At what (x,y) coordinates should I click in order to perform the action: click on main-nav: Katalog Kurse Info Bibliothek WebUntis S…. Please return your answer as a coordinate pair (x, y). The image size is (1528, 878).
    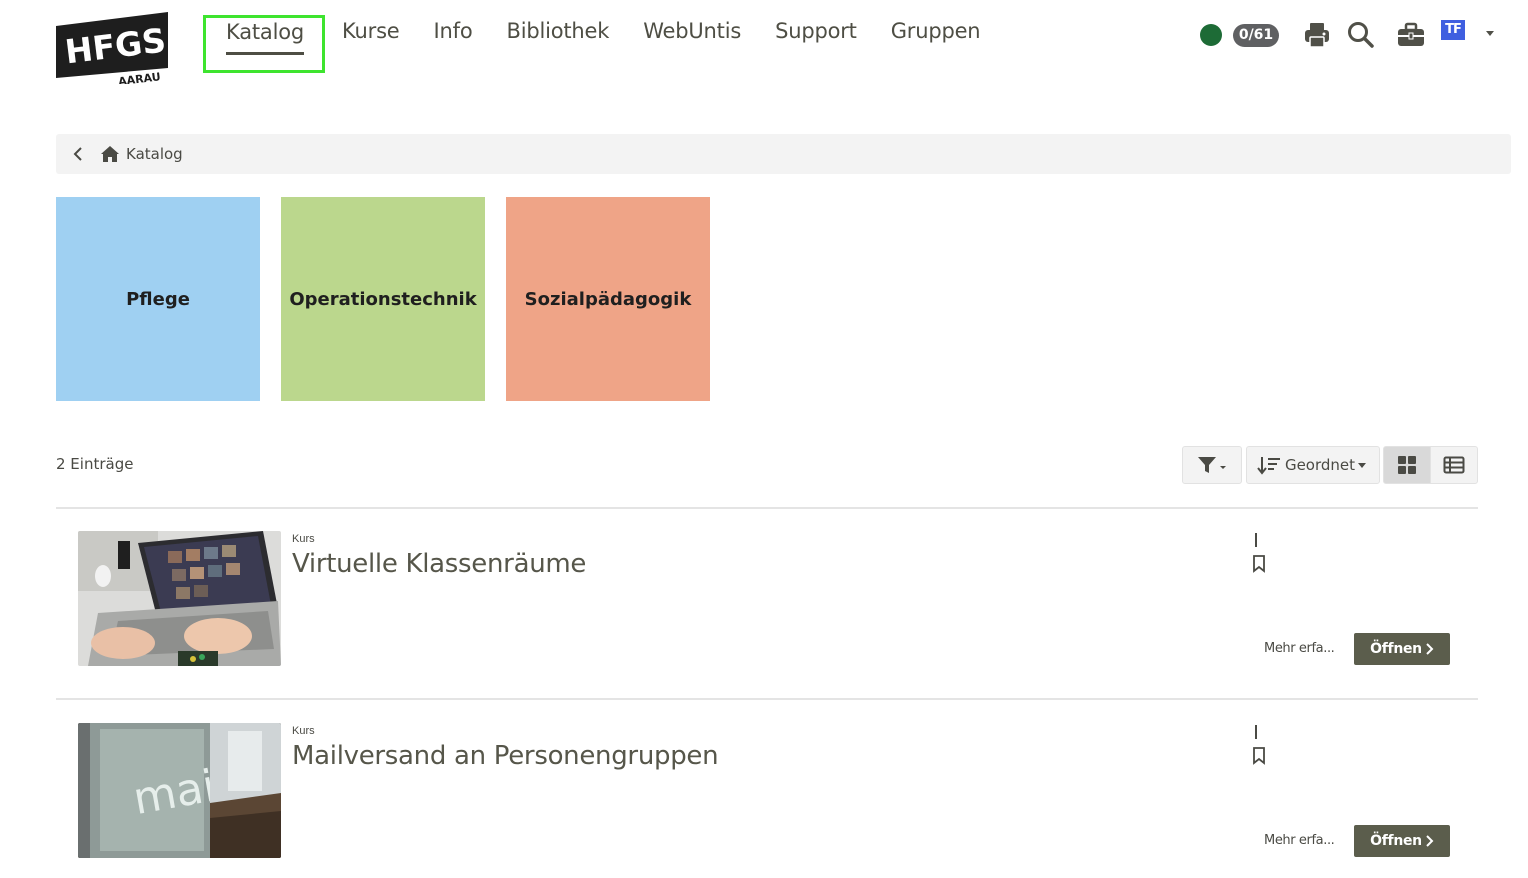
    Looking at the image, I should click on (600, 44).